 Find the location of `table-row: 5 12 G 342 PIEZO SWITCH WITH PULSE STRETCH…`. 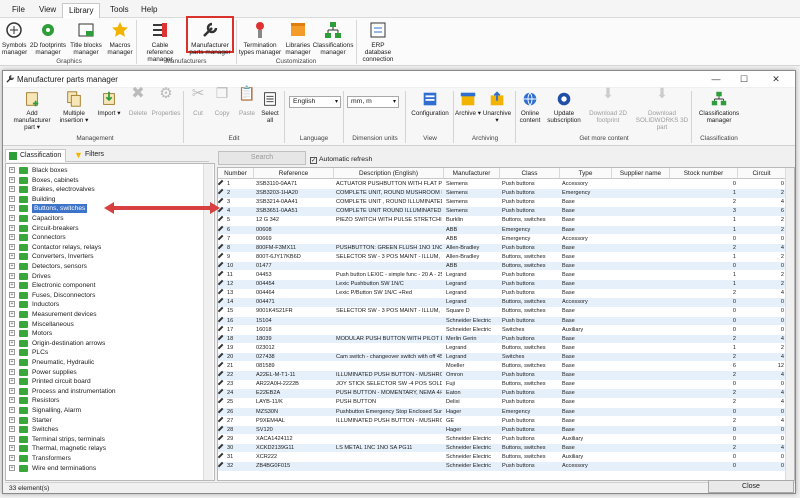

table-row: 5 12 G 342 PIEZO SWITCH WITH PULSE STRETCH… is located at coordinates (502, 220).